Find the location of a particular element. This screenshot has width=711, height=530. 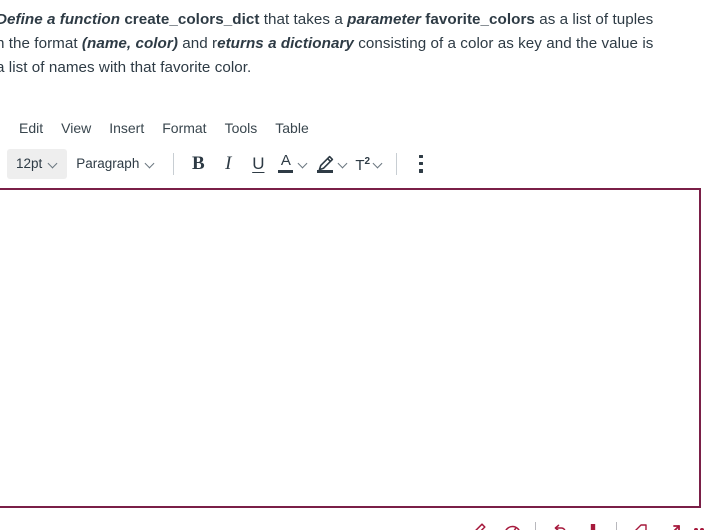

formatting-toolbar: 12pt Paragraph B I U A T2 is located at coordinates (218, 163).